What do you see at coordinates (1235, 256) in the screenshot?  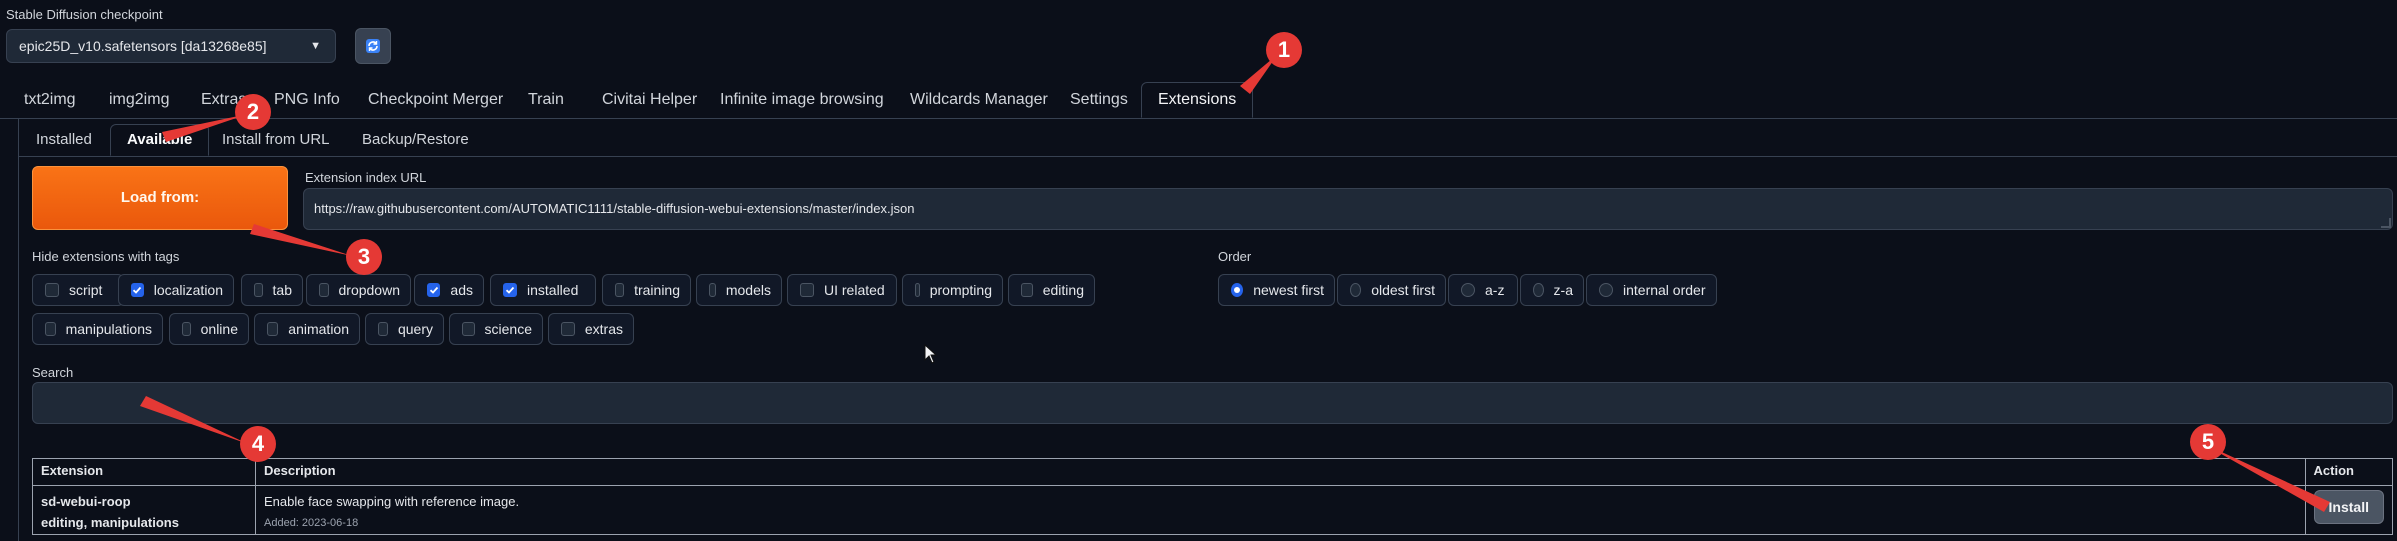 I see `order-label: Order` at bounding box center [1235, 256].